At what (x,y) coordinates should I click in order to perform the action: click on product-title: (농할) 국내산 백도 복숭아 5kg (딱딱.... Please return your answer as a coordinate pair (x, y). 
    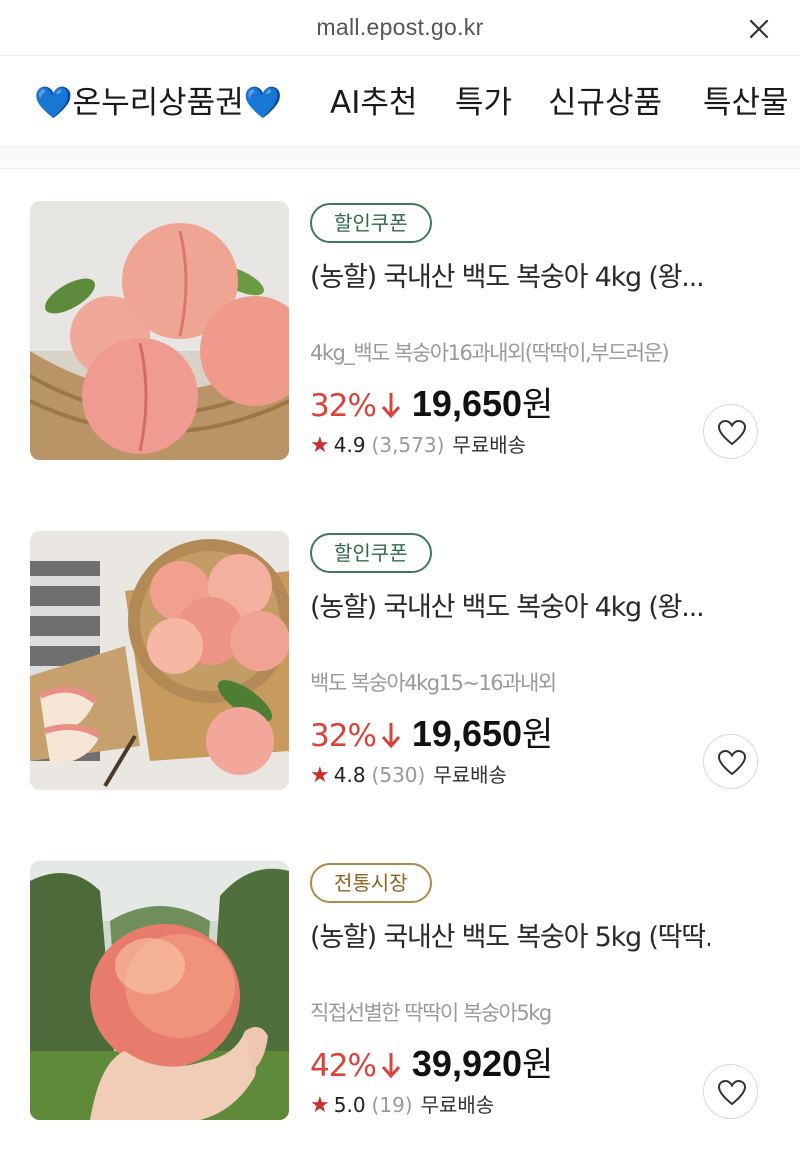
    Looking at the image, I should click on (510, 934).